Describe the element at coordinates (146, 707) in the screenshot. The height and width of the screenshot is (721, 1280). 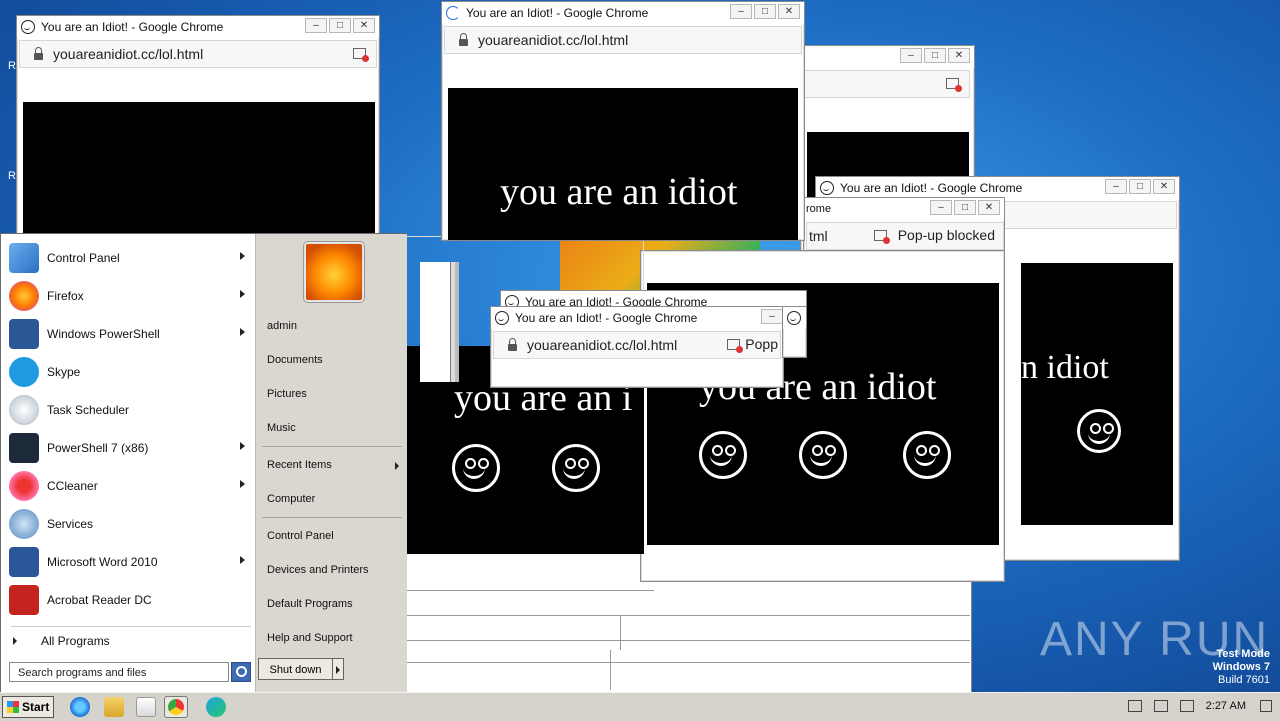
I see `media-player-icon` at that location.